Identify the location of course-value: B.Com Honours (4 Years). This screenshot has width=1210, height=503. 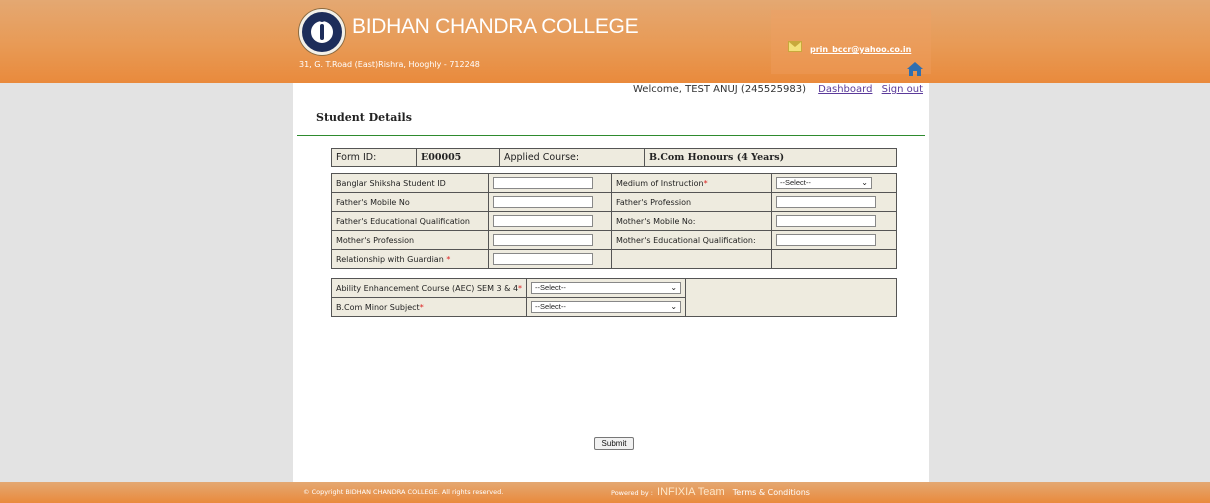
(770, 157).